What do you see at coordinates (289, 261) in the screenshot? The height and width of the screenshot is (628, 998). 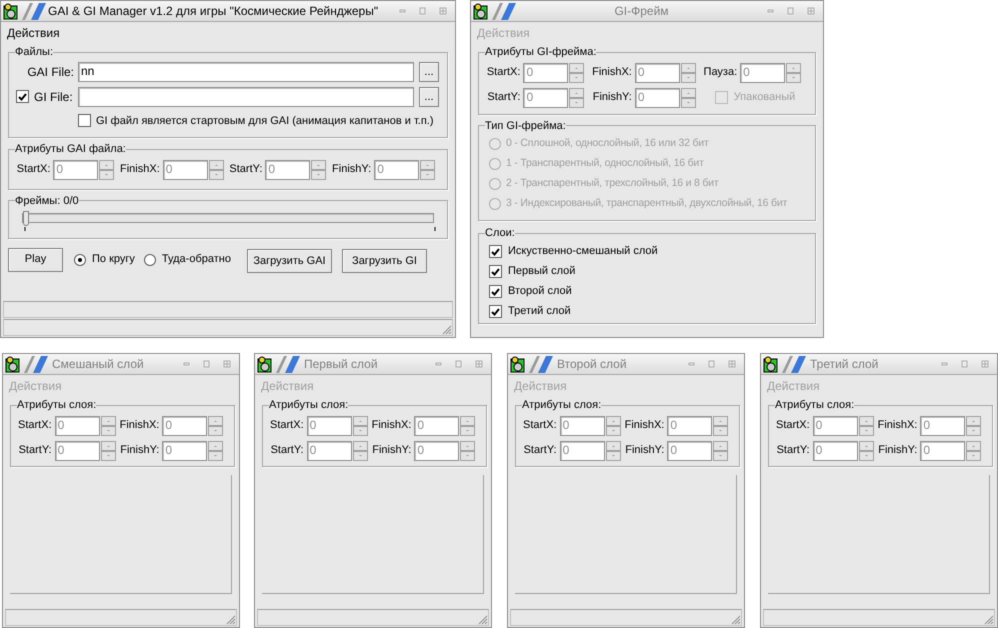 I see `push-button: Загрузить GAI` at bounding box center [289, 261].